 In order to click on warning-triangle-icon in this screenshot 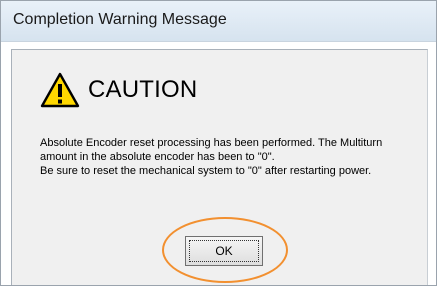, I will do `click(60, 90)`.